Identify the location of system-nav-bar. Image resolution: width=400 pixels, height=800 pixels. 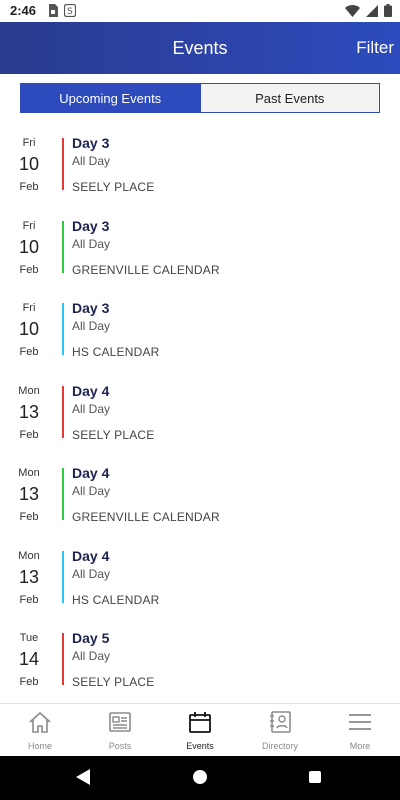
(200, 778).